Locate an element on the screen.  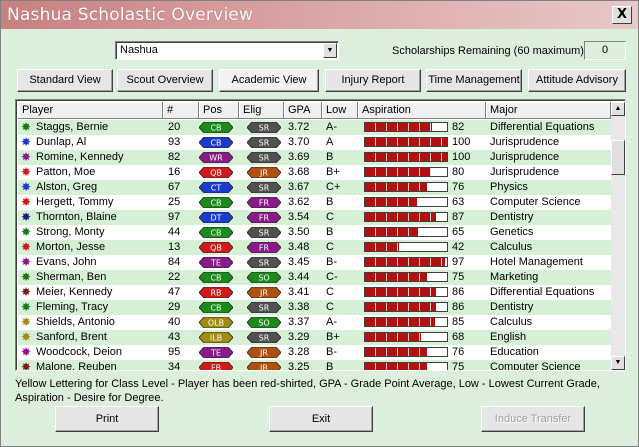
aspiration-value: 63 is located at coordinates (458, 202).